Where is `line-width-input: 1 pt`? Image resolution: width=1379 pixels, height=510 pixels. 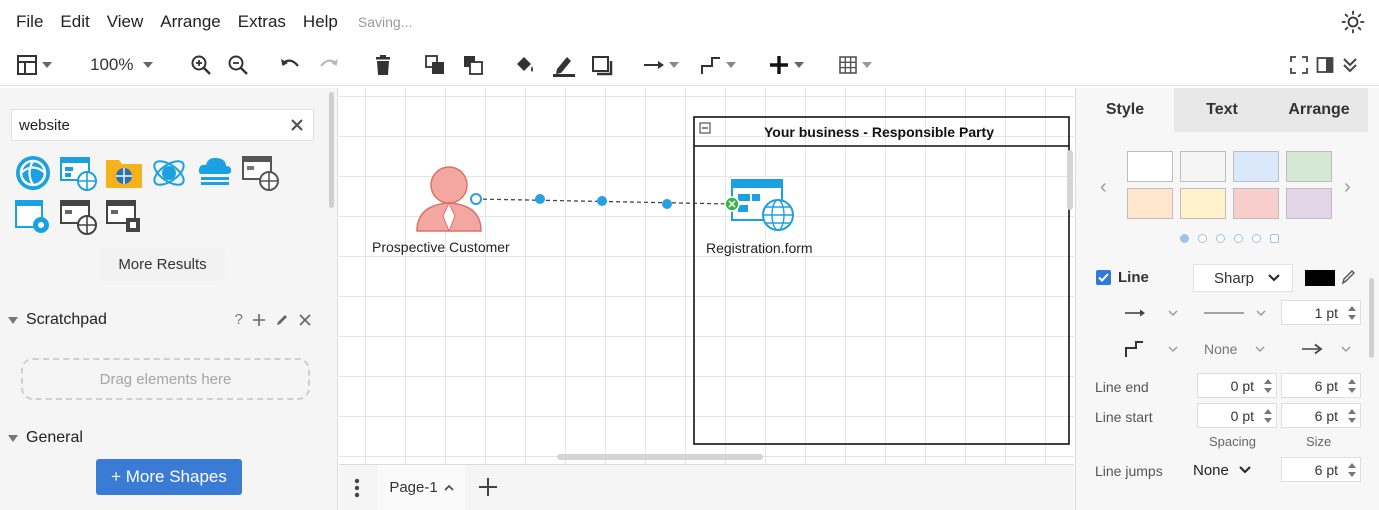 line-width-input: 1 pt is located at coordinates (1321, 312).